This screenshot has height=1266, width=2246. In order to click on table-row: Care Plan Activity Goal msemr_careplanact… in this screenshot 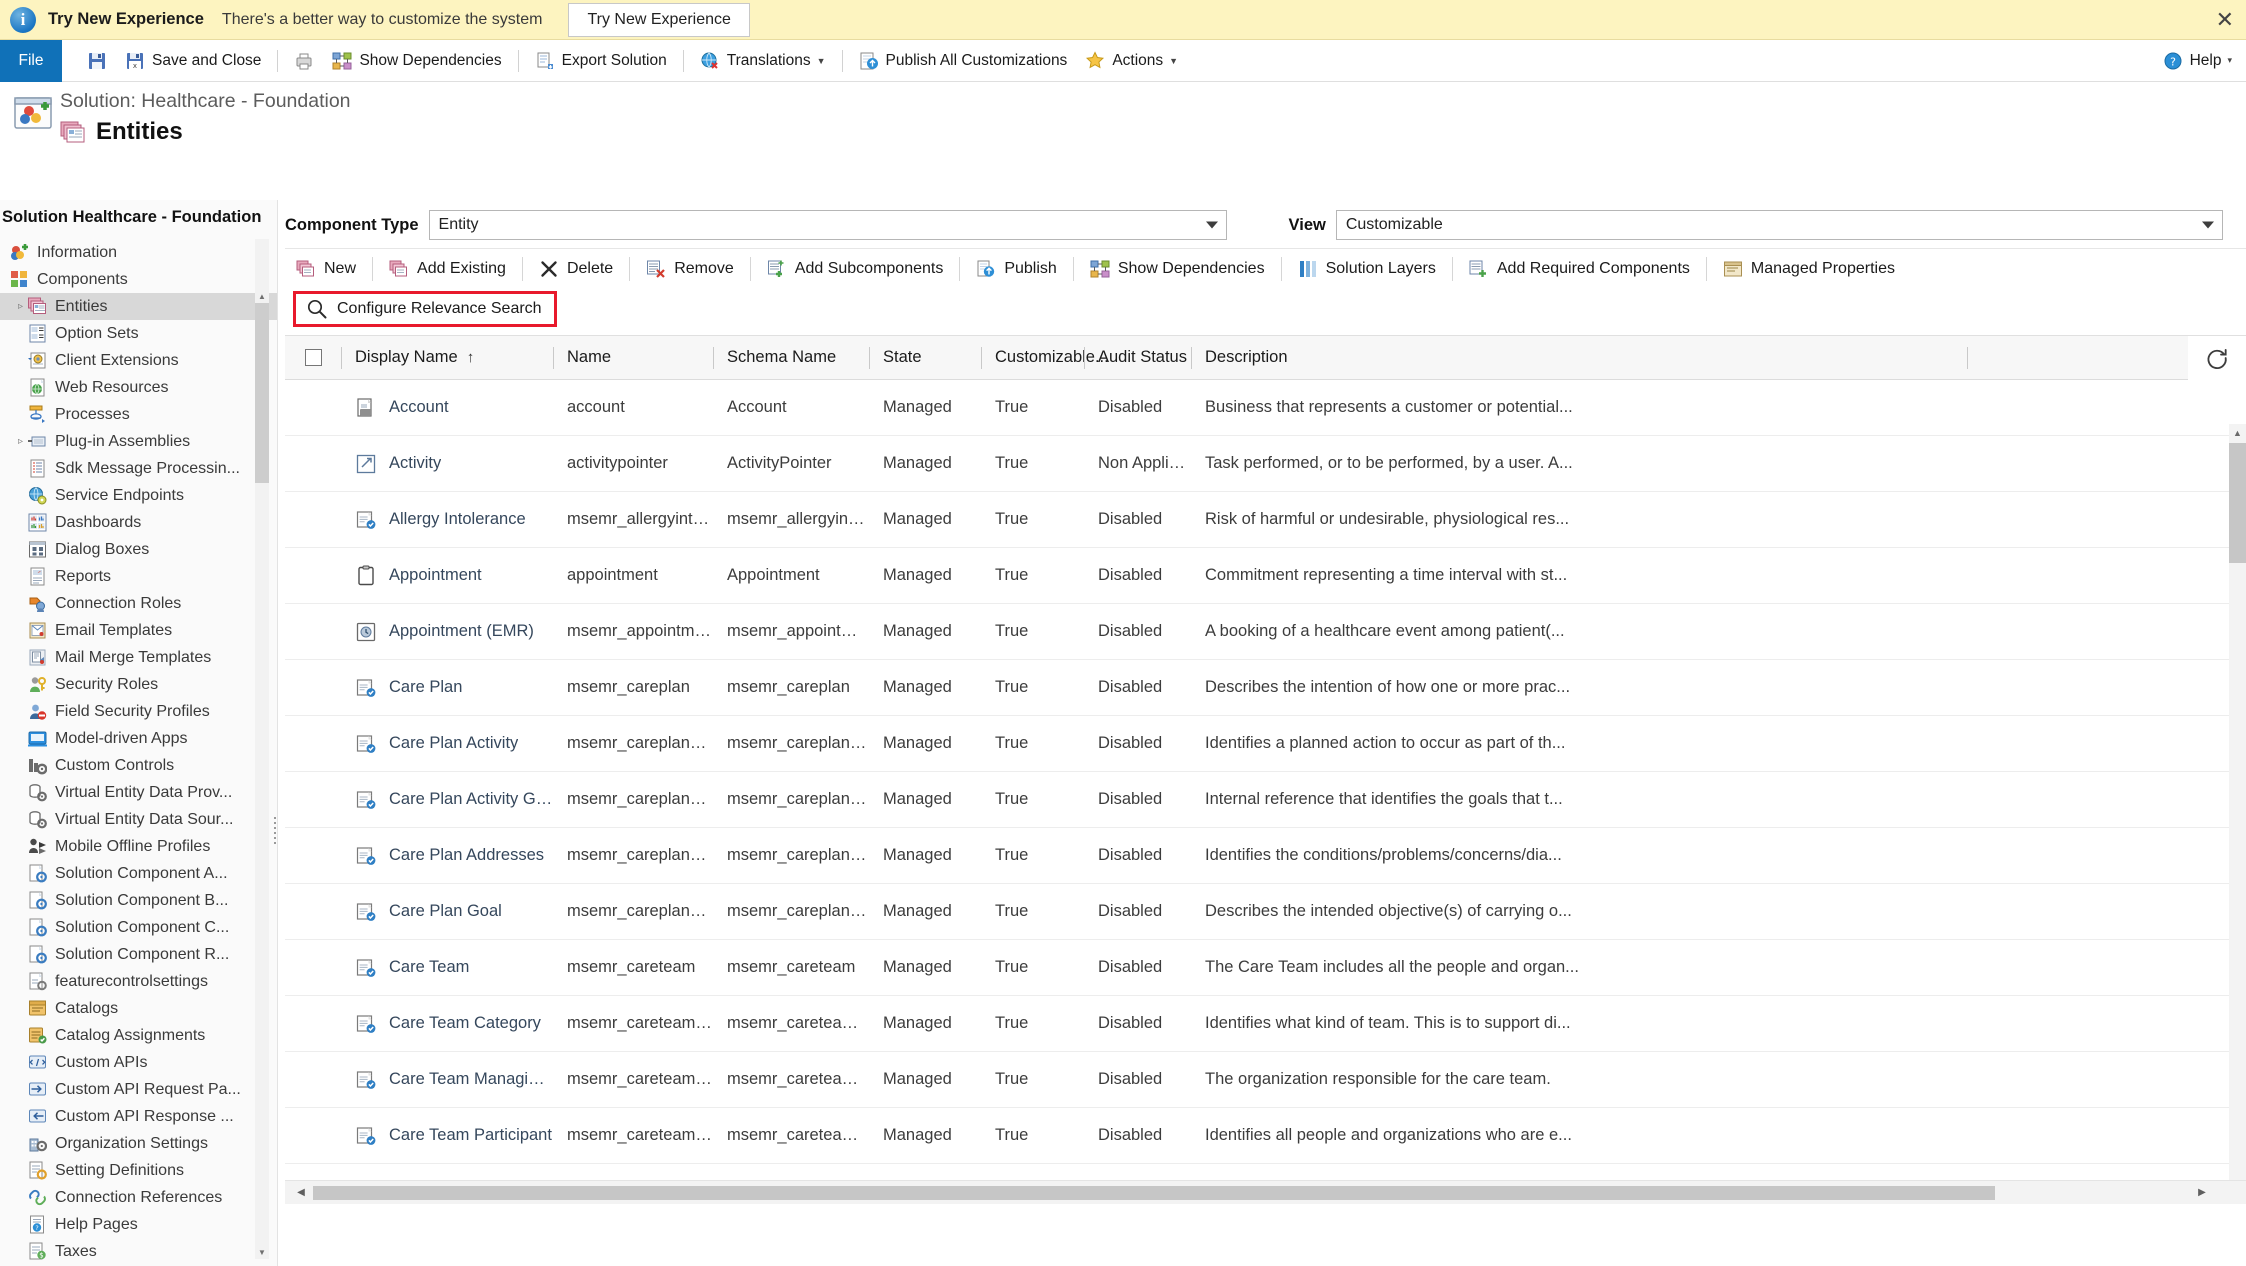, I will do `click(1265, 800)`.